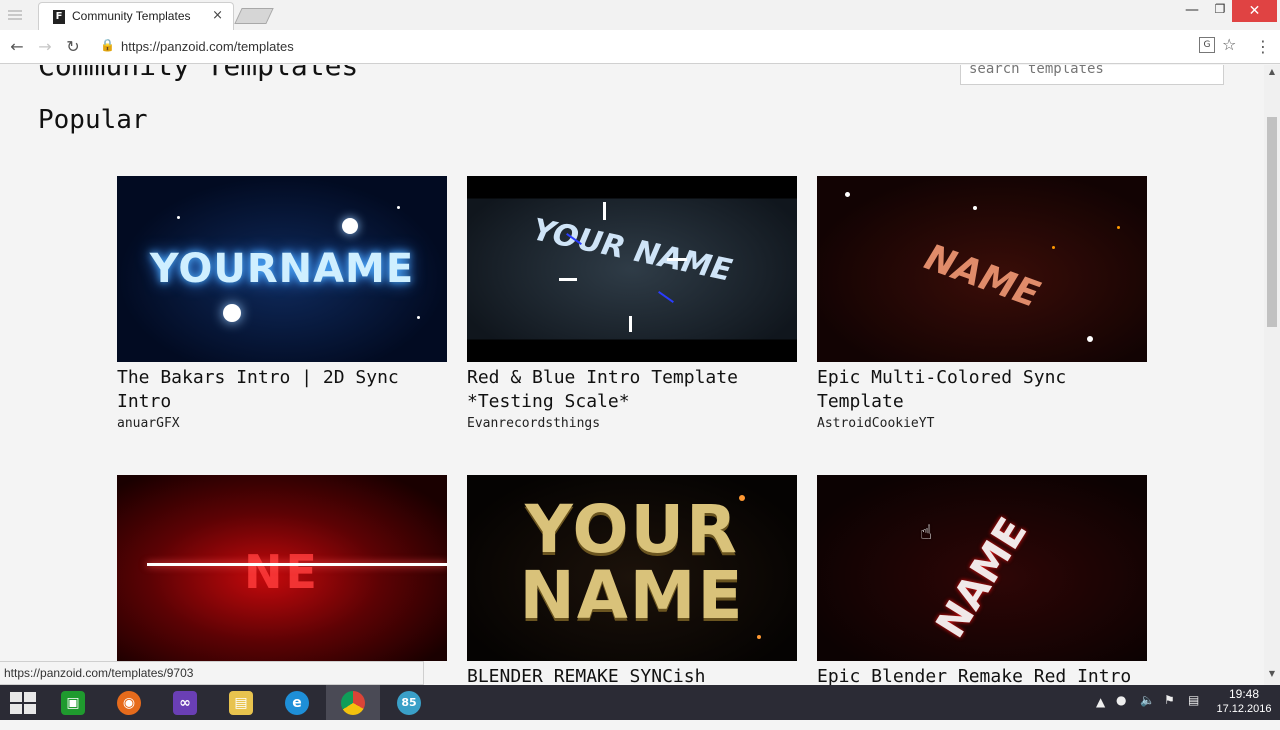 The image size is (1280, 730). Describe the element at coordinates (669, 47) in the screenshot. I see `address-bar: 🔒 https://panzoid.com/templates G ☆` at that location.